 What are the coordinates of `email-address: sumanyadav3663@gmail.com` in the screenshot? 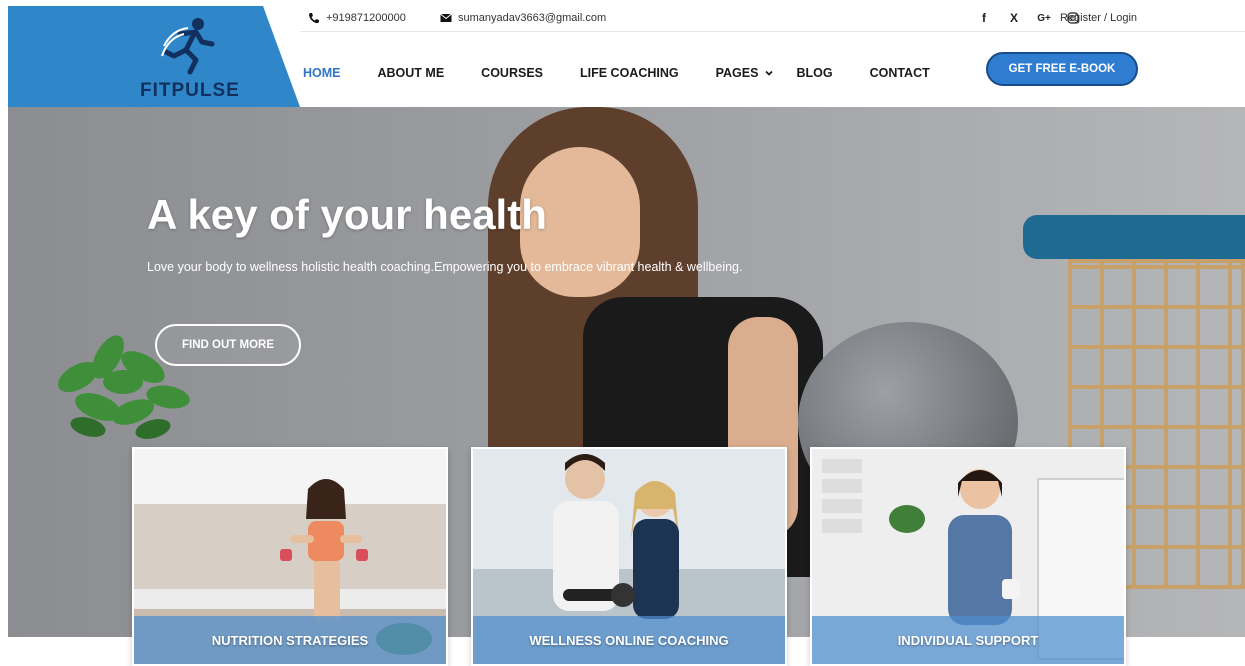 It's located at (532, 18).